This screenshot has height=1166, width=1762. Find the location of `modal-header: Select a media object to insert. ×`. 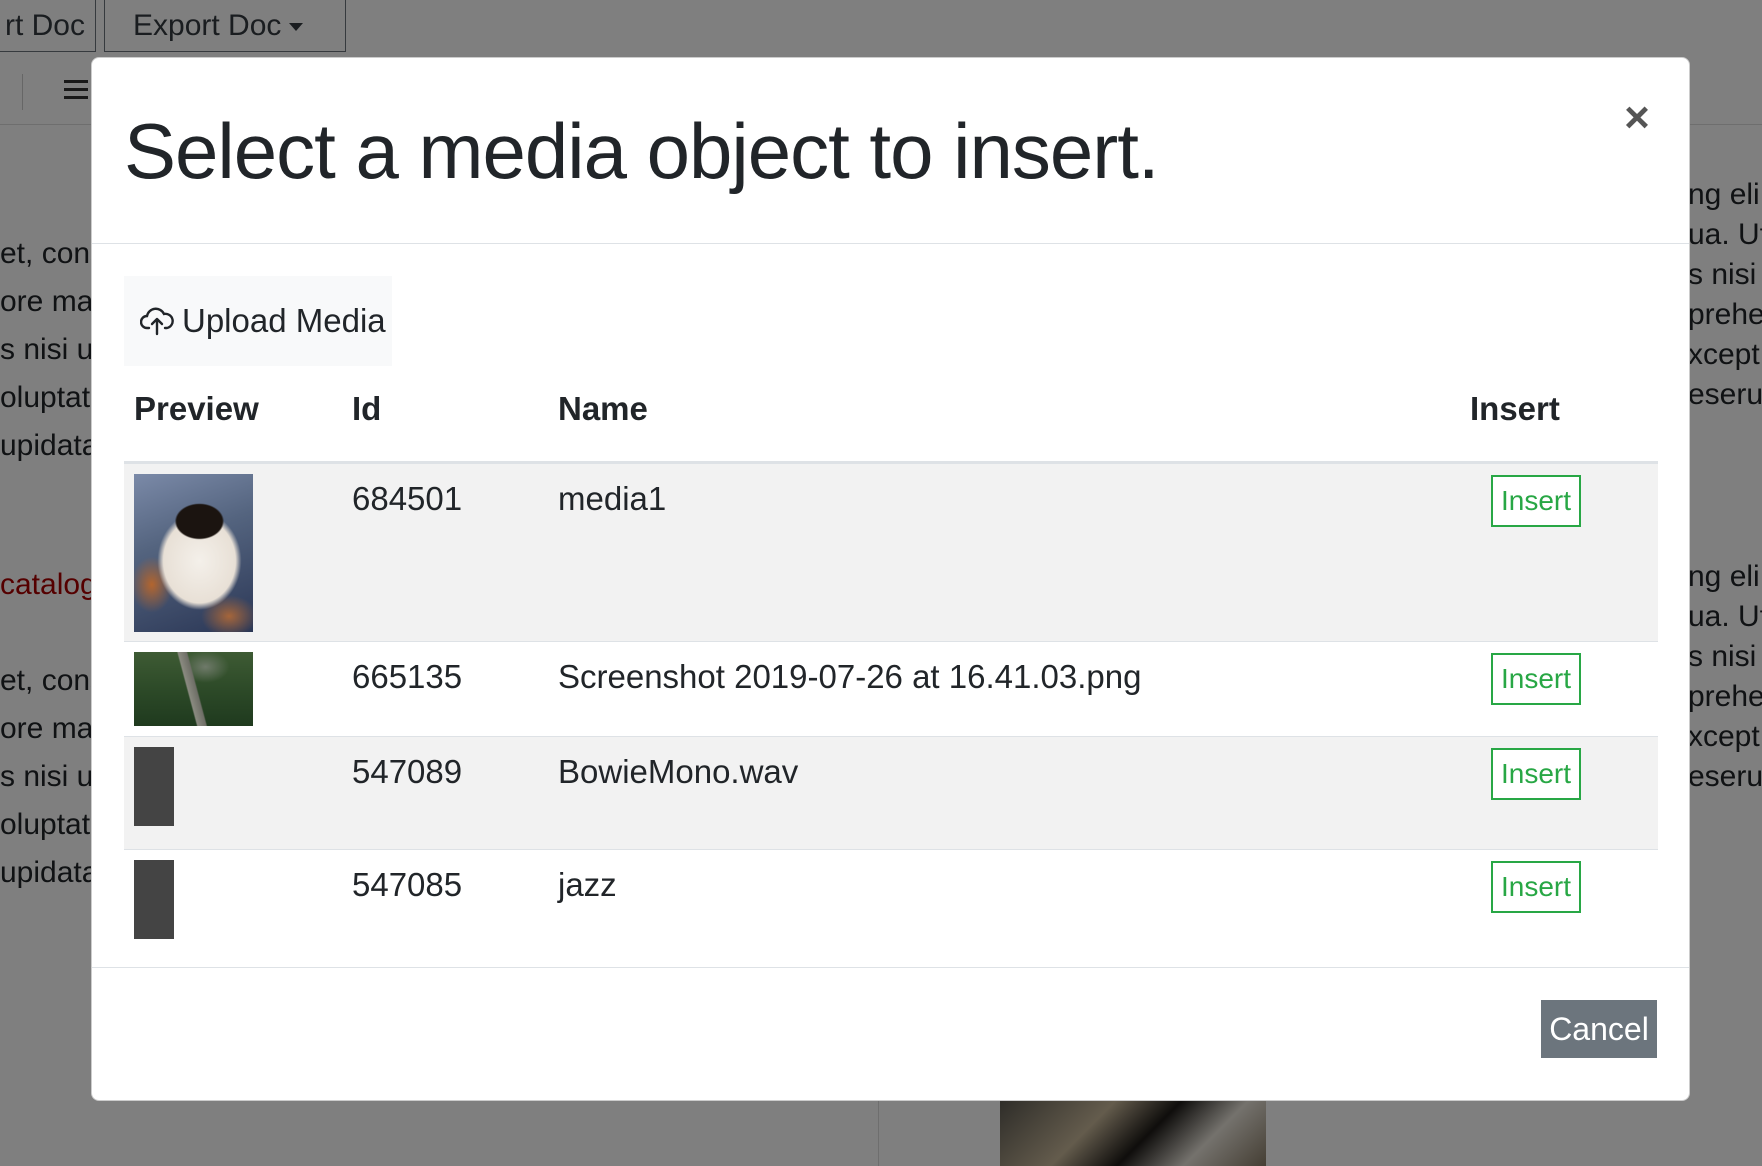

modal-header: Select a media object to insert. × is located at coordinates (890, 151).